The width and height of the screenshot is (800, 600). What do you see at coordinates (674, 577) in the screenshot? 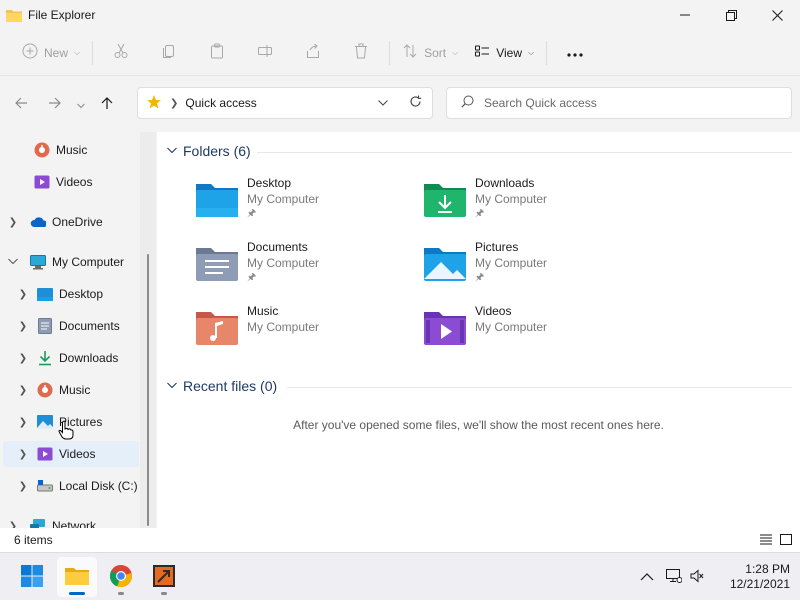
I see `network-status-icon` at bounding box center [674, 577].